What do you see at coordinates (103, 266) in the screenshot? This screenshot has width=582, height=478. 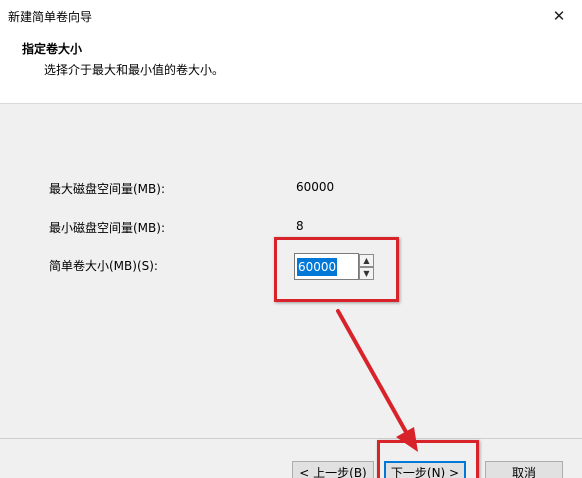 I see `volume-size-label: 简单卷大小(MB)(S):` at bounding box center [103, 266].